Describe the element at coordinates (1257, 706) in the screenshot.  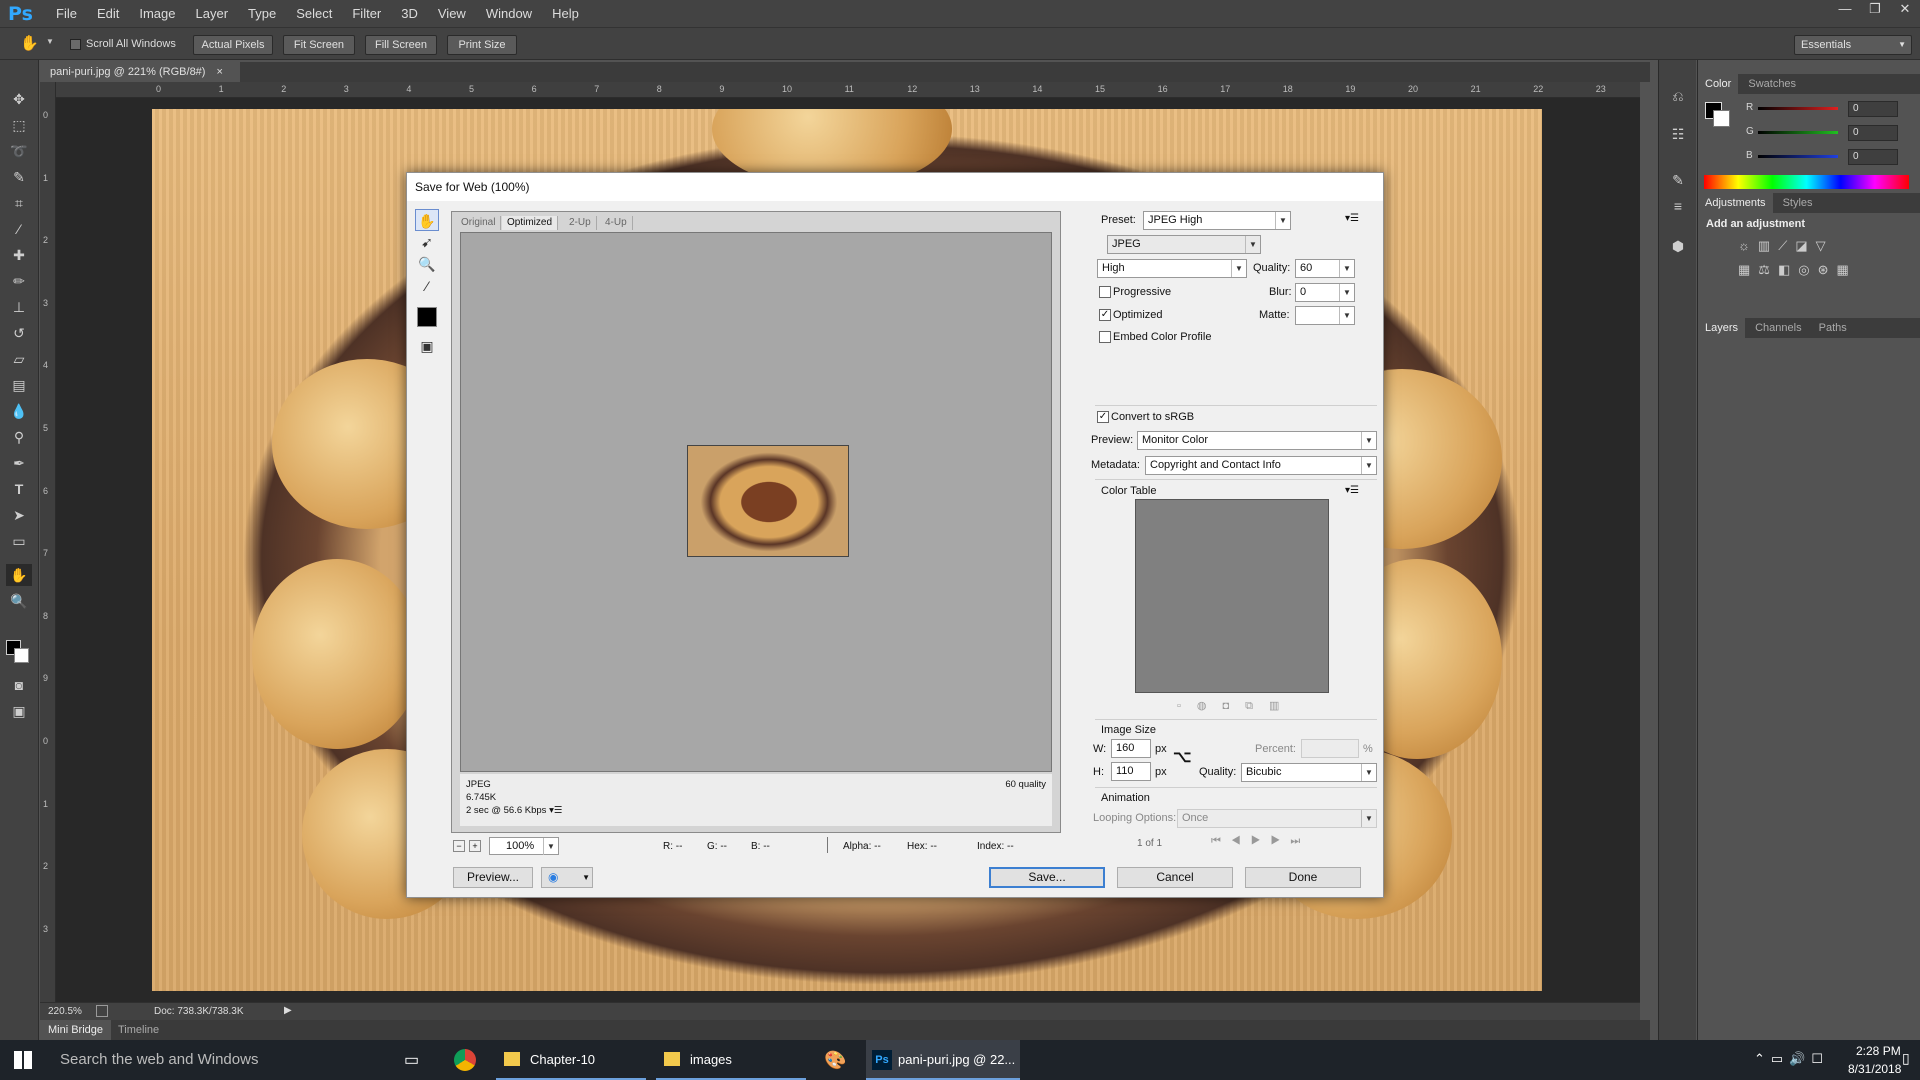
I see `new-color-icon: ⧉` at that location.